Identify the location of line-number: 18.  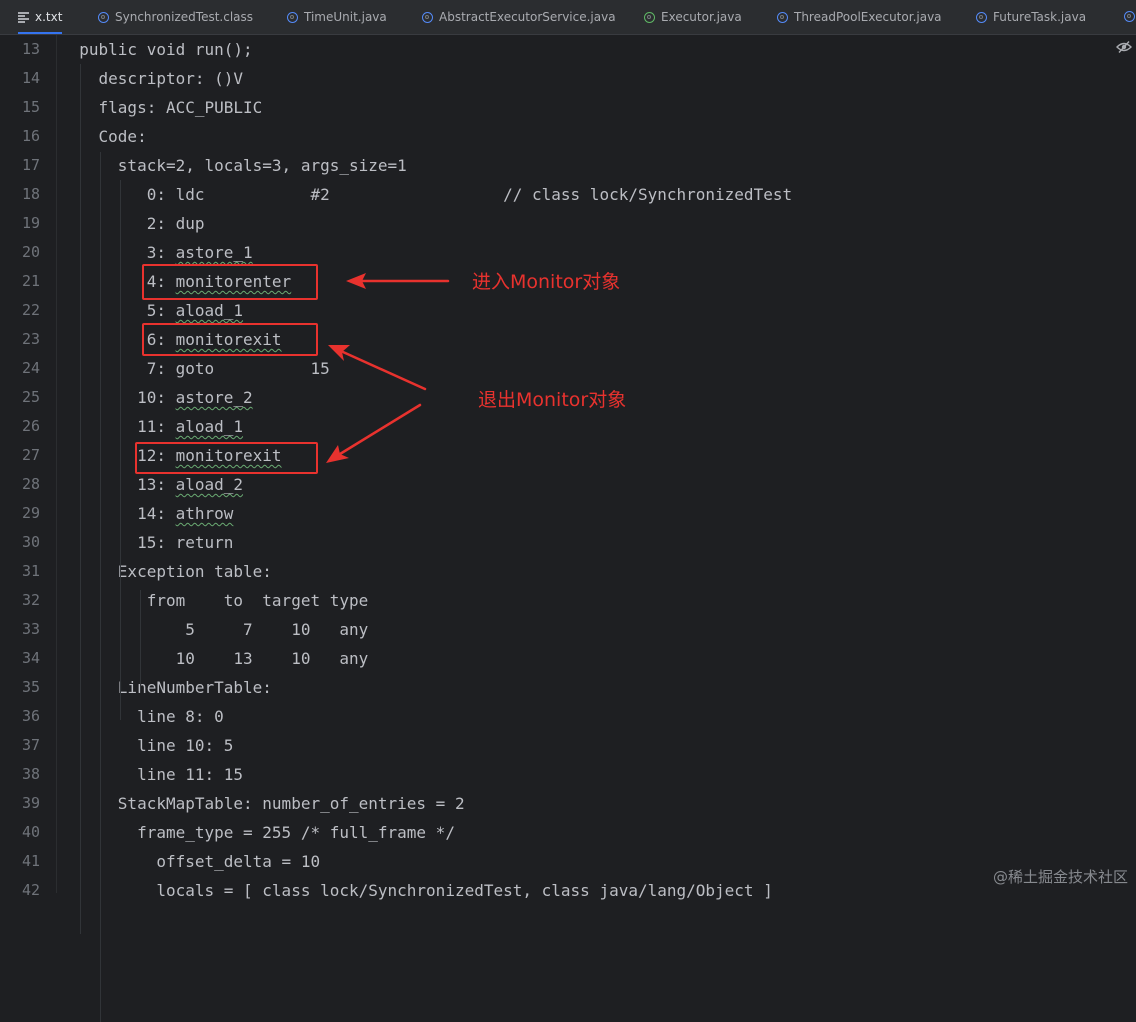
(30, 194).